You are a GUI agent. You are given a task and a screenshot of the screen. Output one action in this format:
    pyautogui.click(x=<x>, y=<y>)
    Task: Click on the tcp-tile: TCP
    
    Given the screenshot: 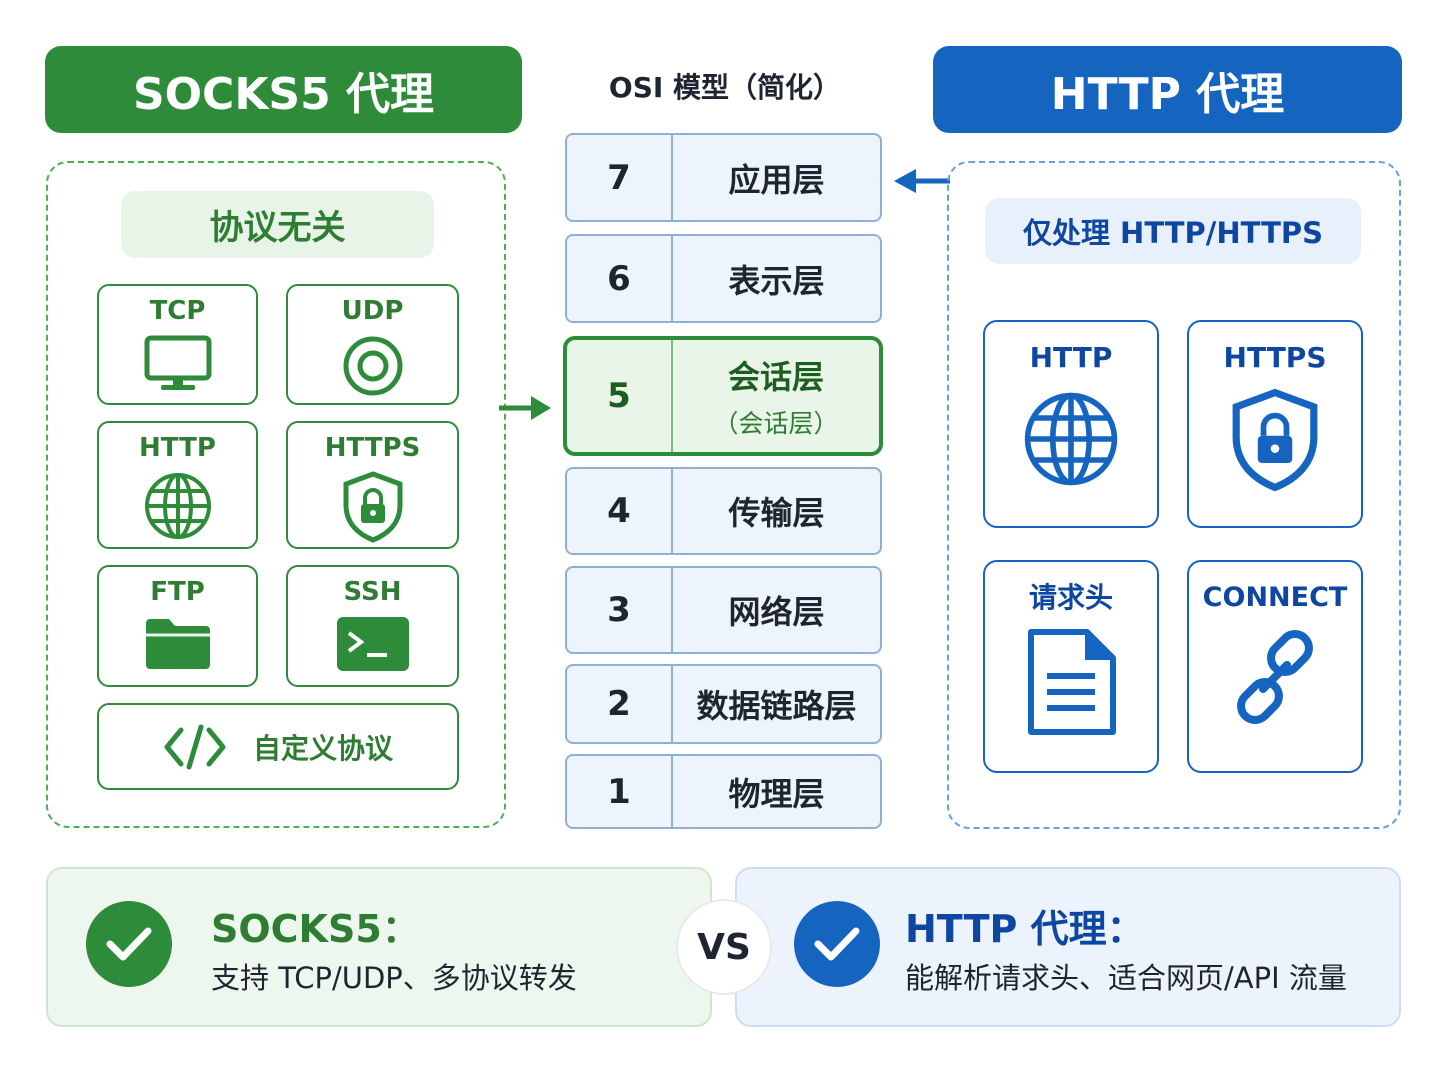 What is the action you would take?
    pyautogui.click(x=177, y=344)
    